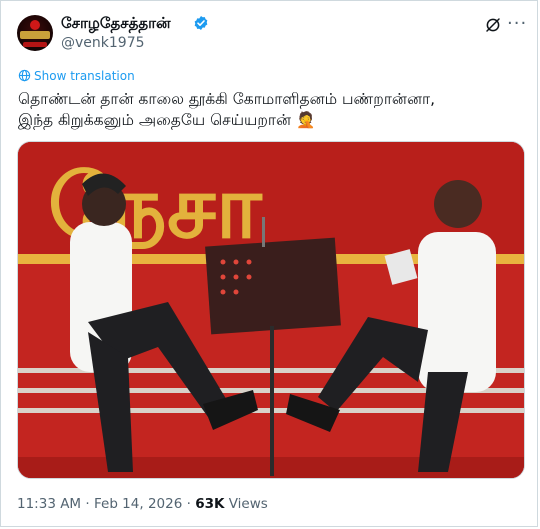  What do you see at coordinates (103, 43) in the screenshot?
I see `user-handle: @venk1975` at bounding box center [103, 43].